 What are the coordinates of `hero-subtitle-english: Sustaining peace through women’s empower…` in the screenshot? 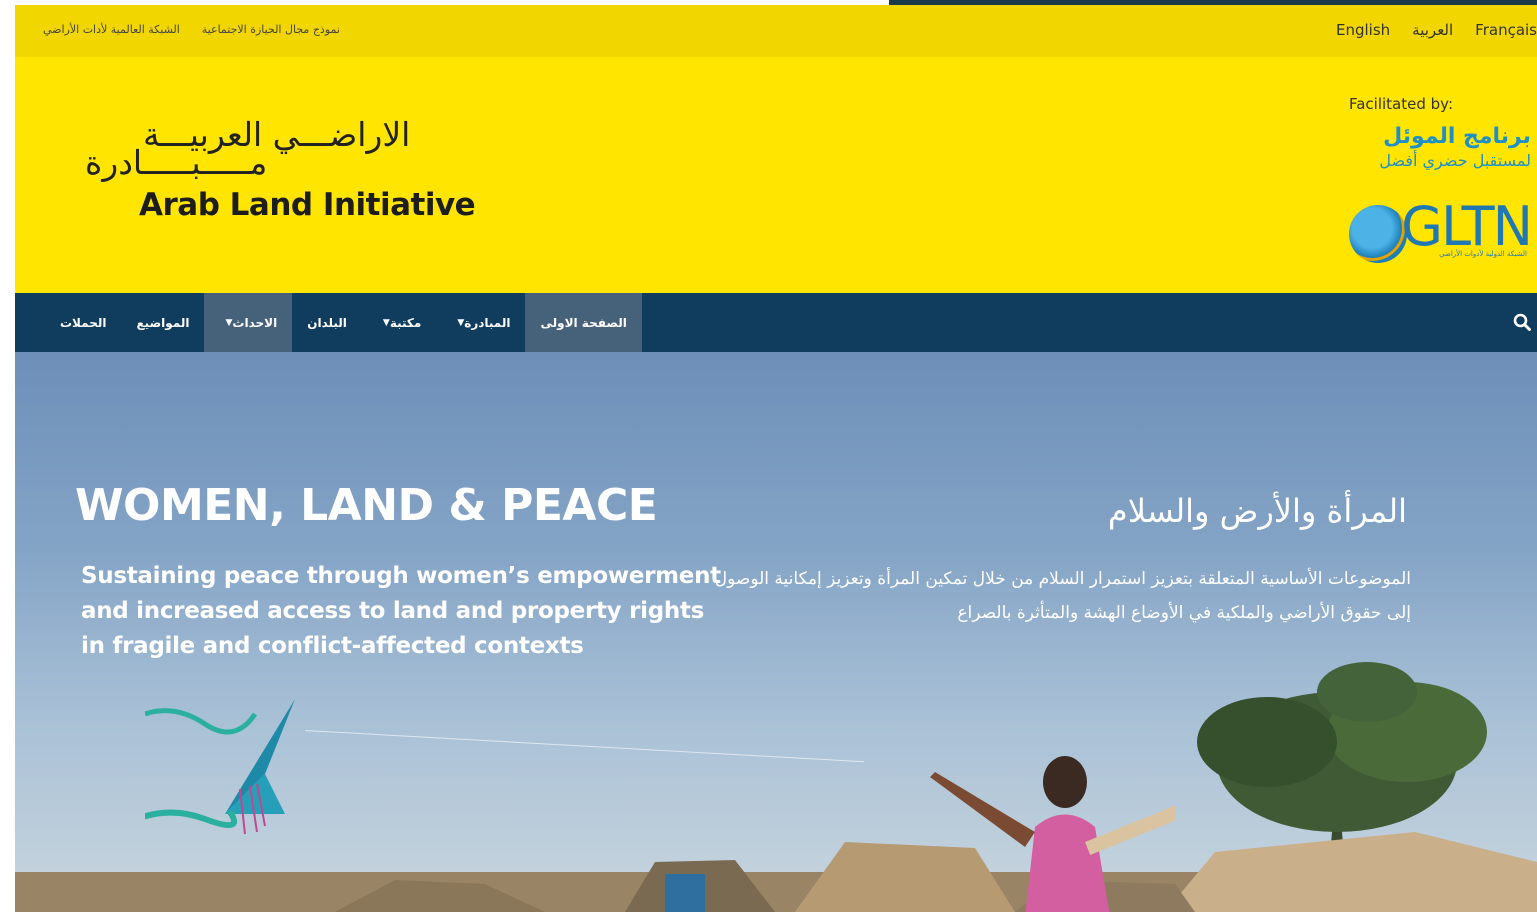 It's located at (401, 611).